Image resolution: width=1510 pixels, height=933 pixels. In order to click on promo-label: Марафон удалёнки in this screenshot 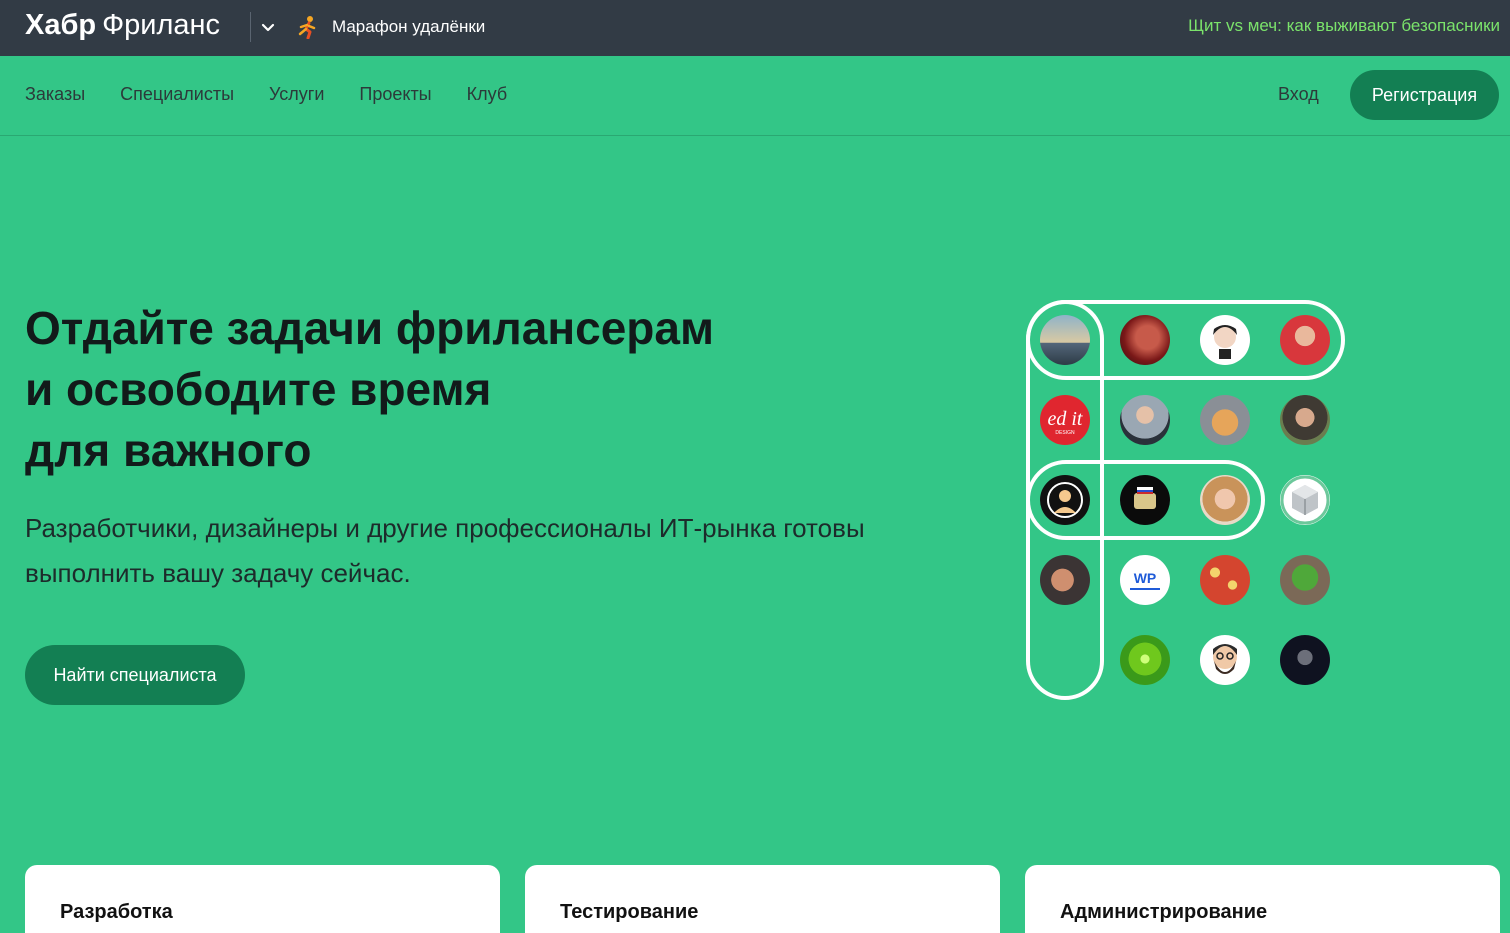, I will do `click(409, 26)`.